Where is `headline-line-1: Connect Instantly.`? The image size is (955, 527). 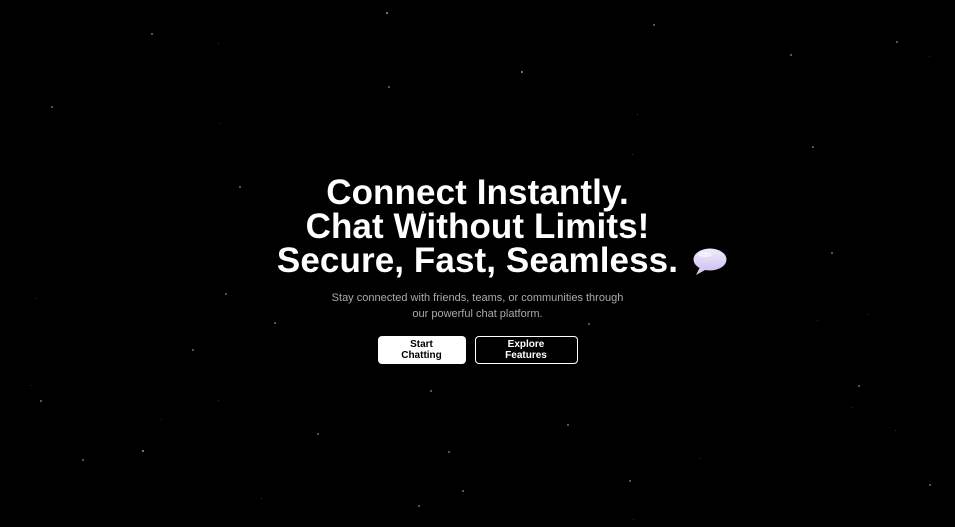 headline-line-1: Connect Instantly. is located at coordinates (477, 192).